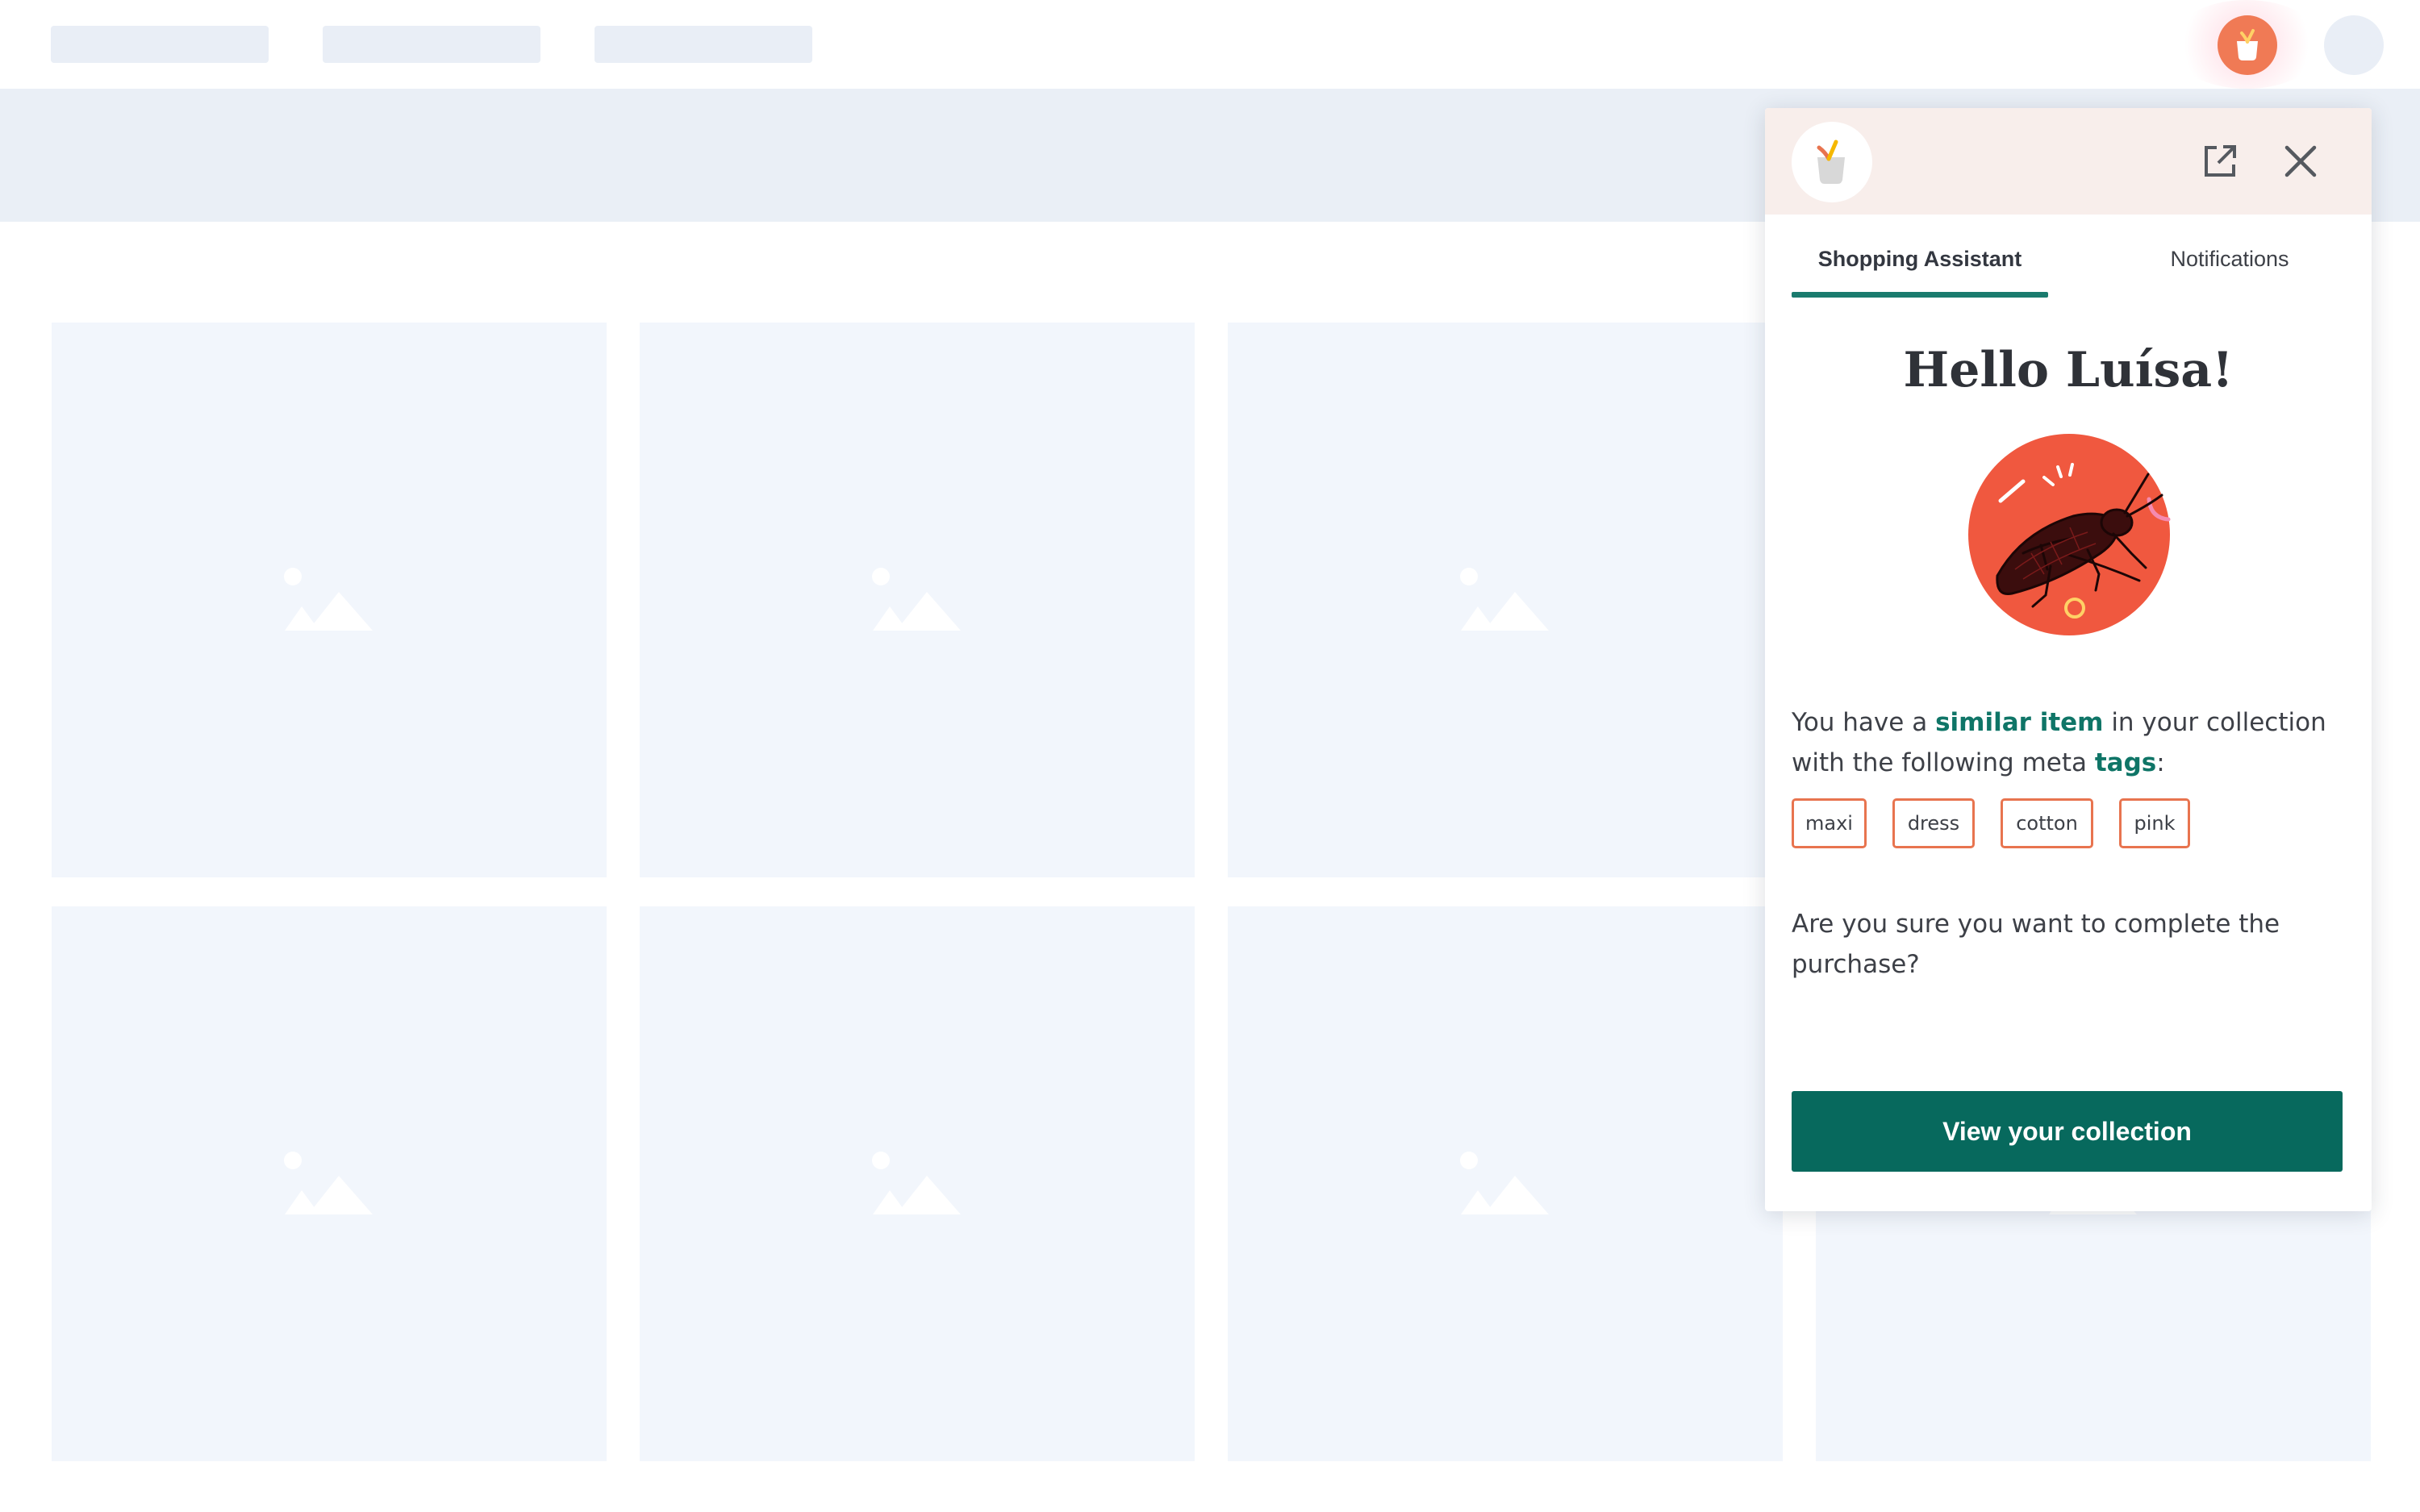  I want to click on tab-notifications: Notifications, so click(2229, 259).